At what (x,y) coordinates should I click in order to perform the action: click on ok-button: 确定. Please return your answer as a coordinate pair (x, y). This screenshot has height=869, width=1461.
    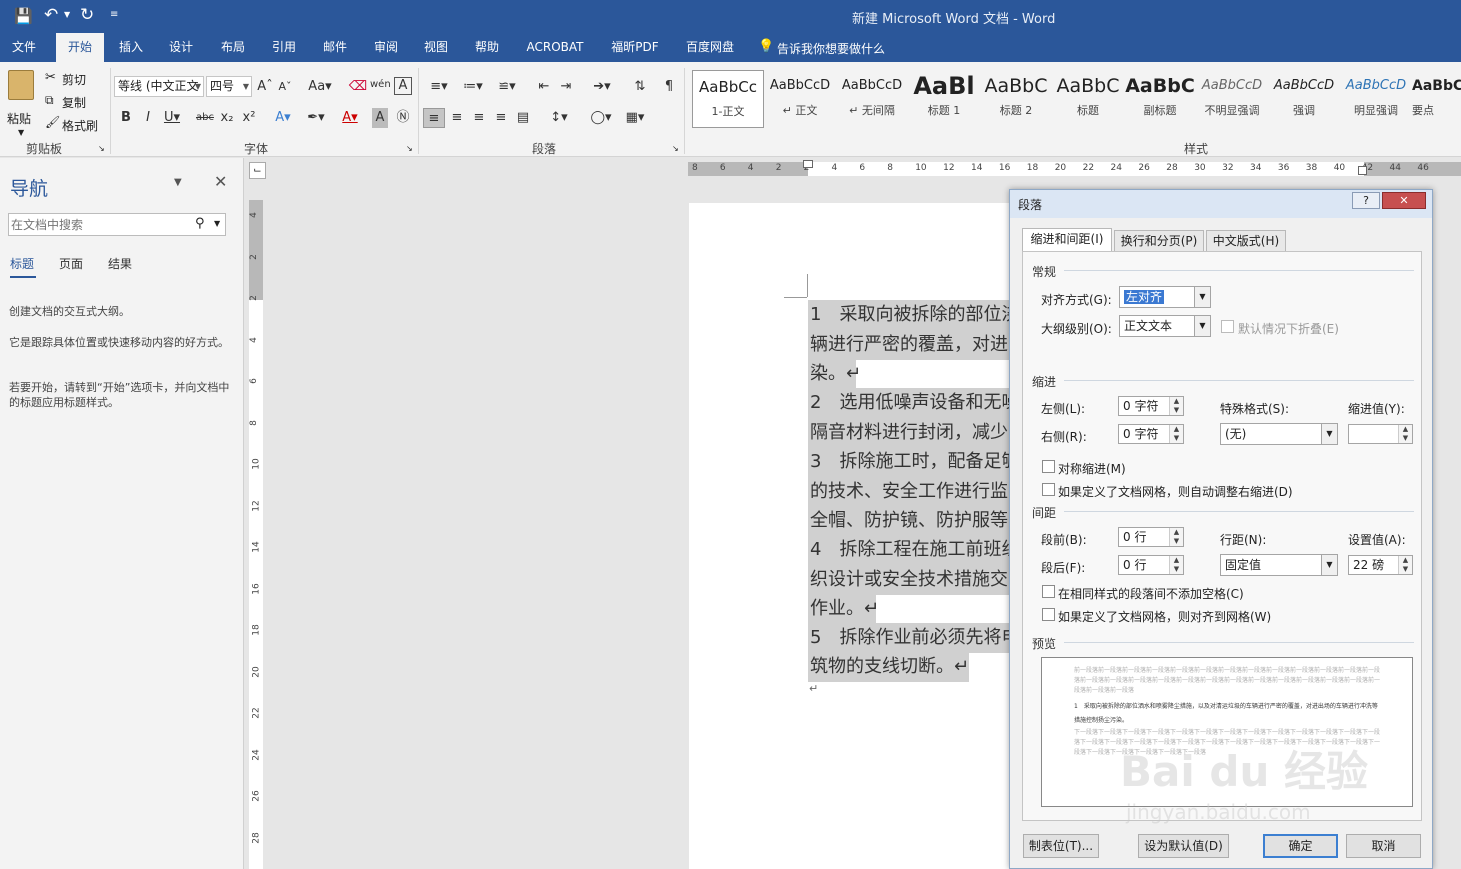
    Looking at the image, I should click on (1300, 846).